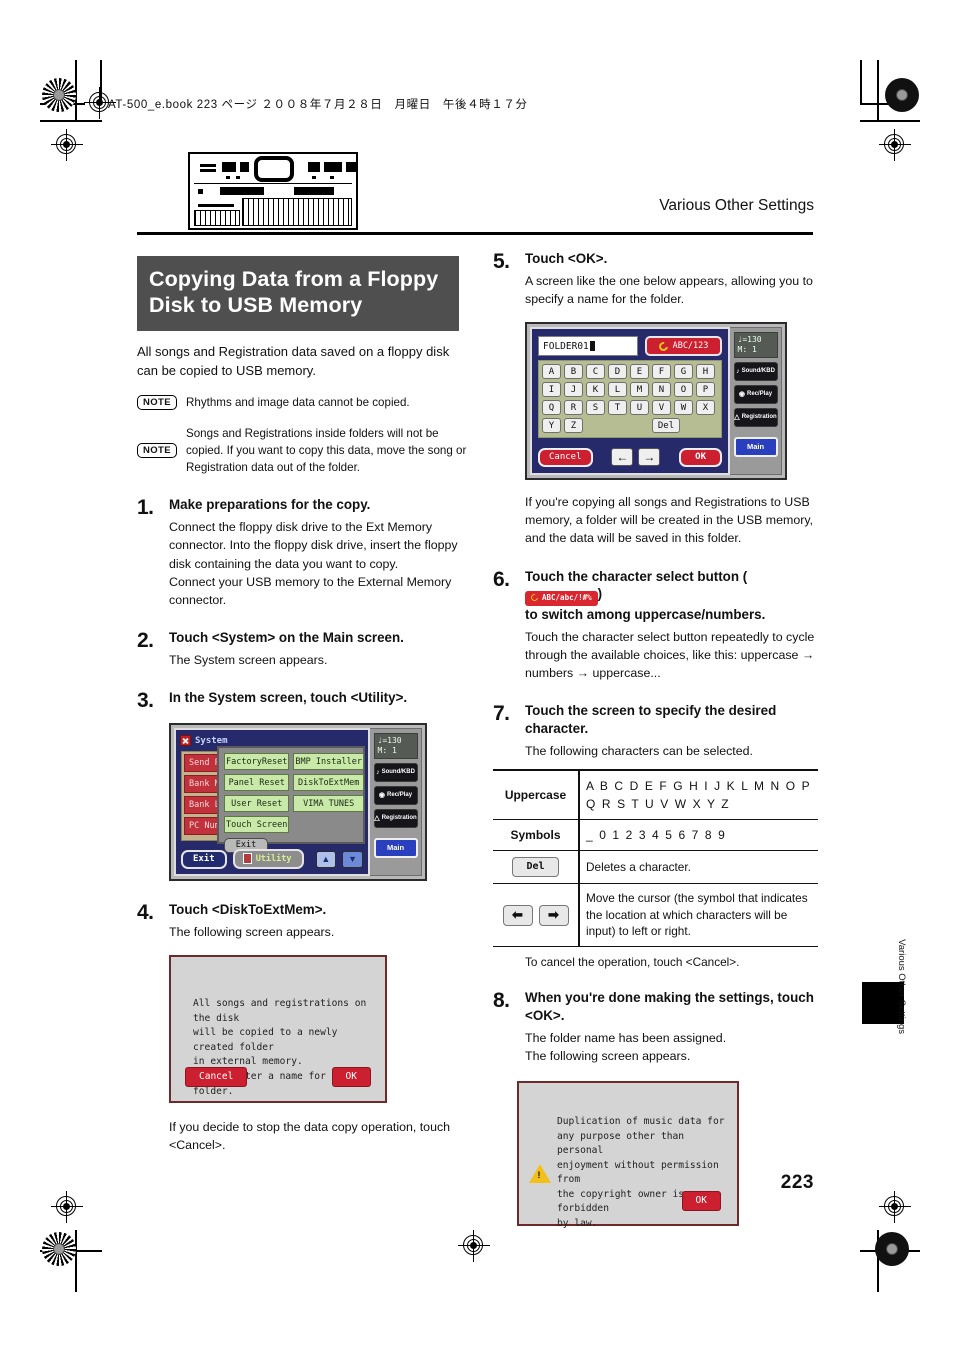  What do you see at coordinates (573, 426) in the screenshot?
I see `key-z: Z` at bounding box center [573, 426].